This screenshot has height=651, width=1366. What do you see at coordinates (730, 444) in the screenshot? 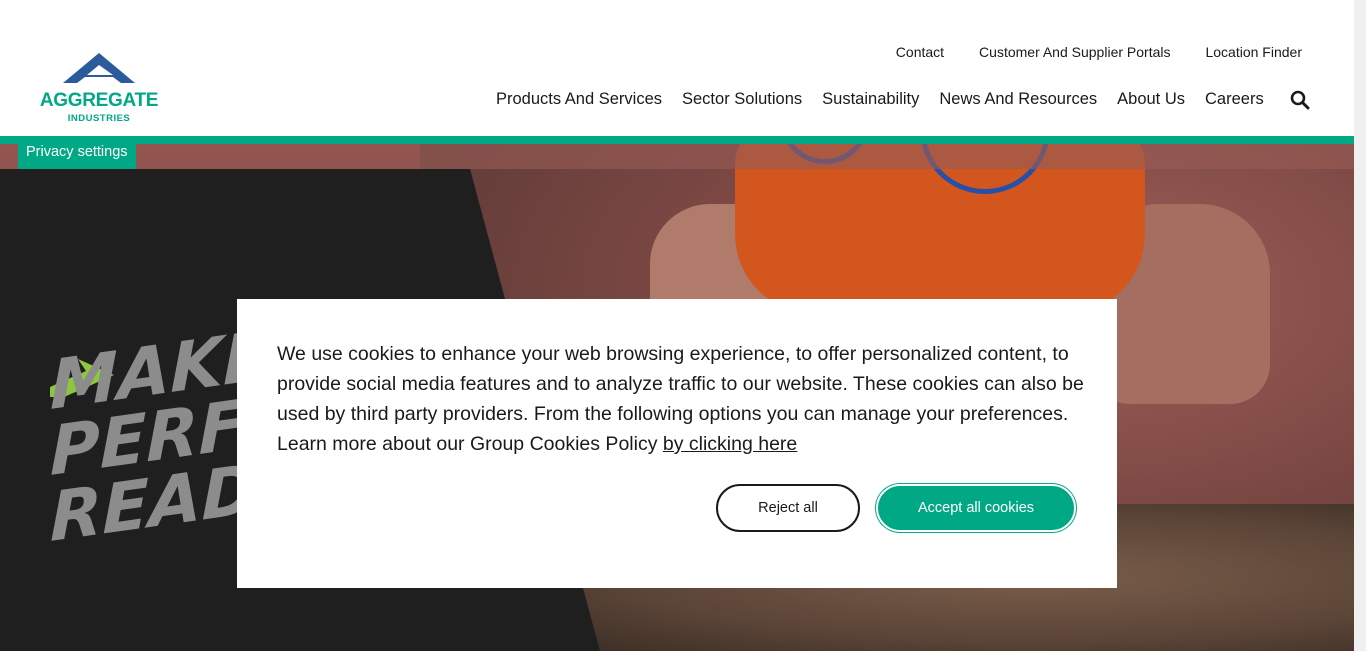
I see `cookie-policy-link: by clicking here` at bounding box center [730, 444].